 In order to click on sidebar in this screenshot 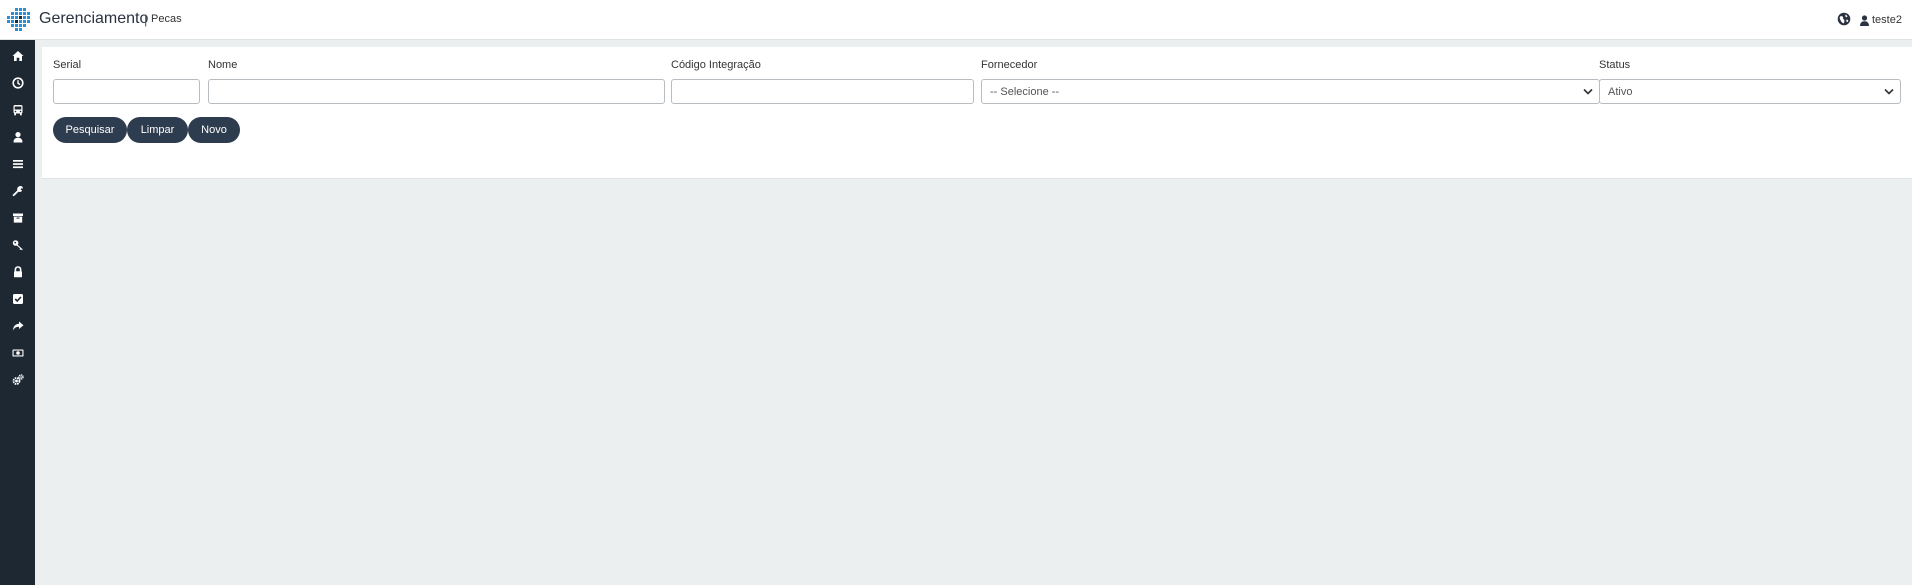, I will do `click(17, 312)`.